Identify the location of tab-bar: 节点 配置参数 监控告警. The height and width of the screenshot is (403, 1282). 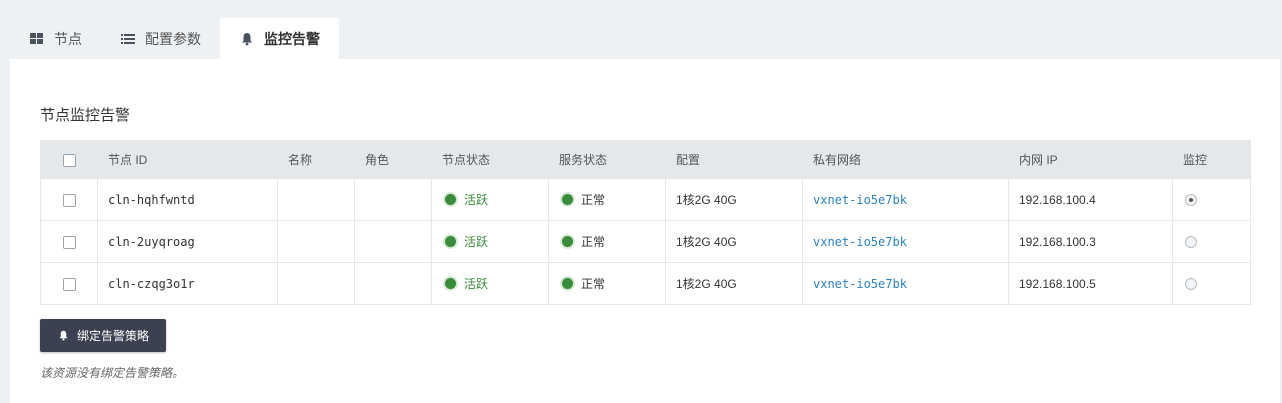
(174, 38).